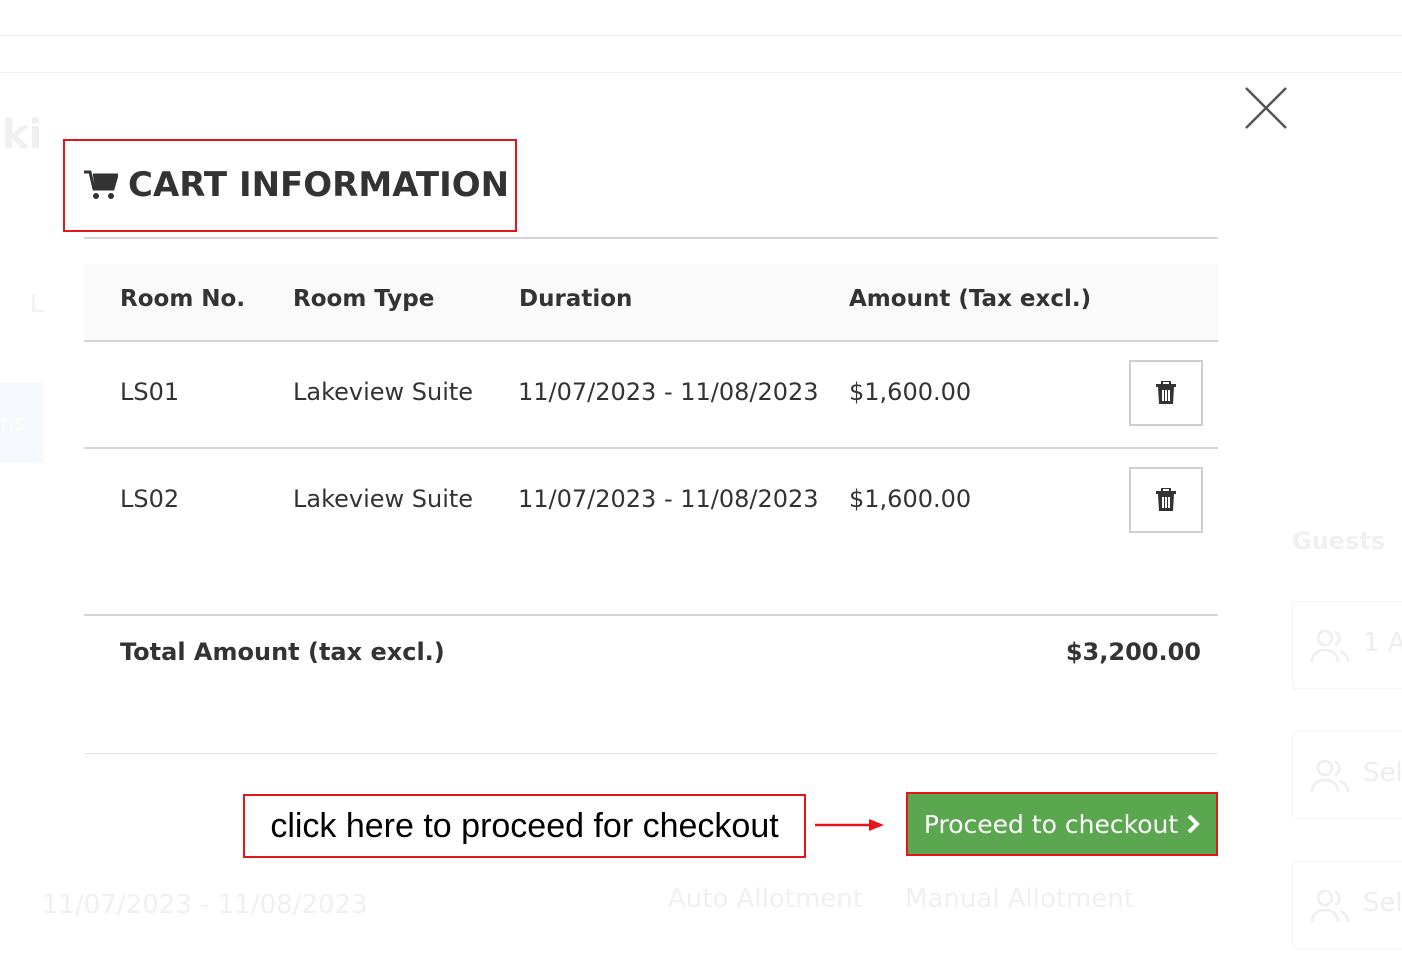 This screenshot has height=960, width=1402. Describe the element at coordinates (576, 299) in the screenshot. I see `column-header-duration: Duration` at that location.